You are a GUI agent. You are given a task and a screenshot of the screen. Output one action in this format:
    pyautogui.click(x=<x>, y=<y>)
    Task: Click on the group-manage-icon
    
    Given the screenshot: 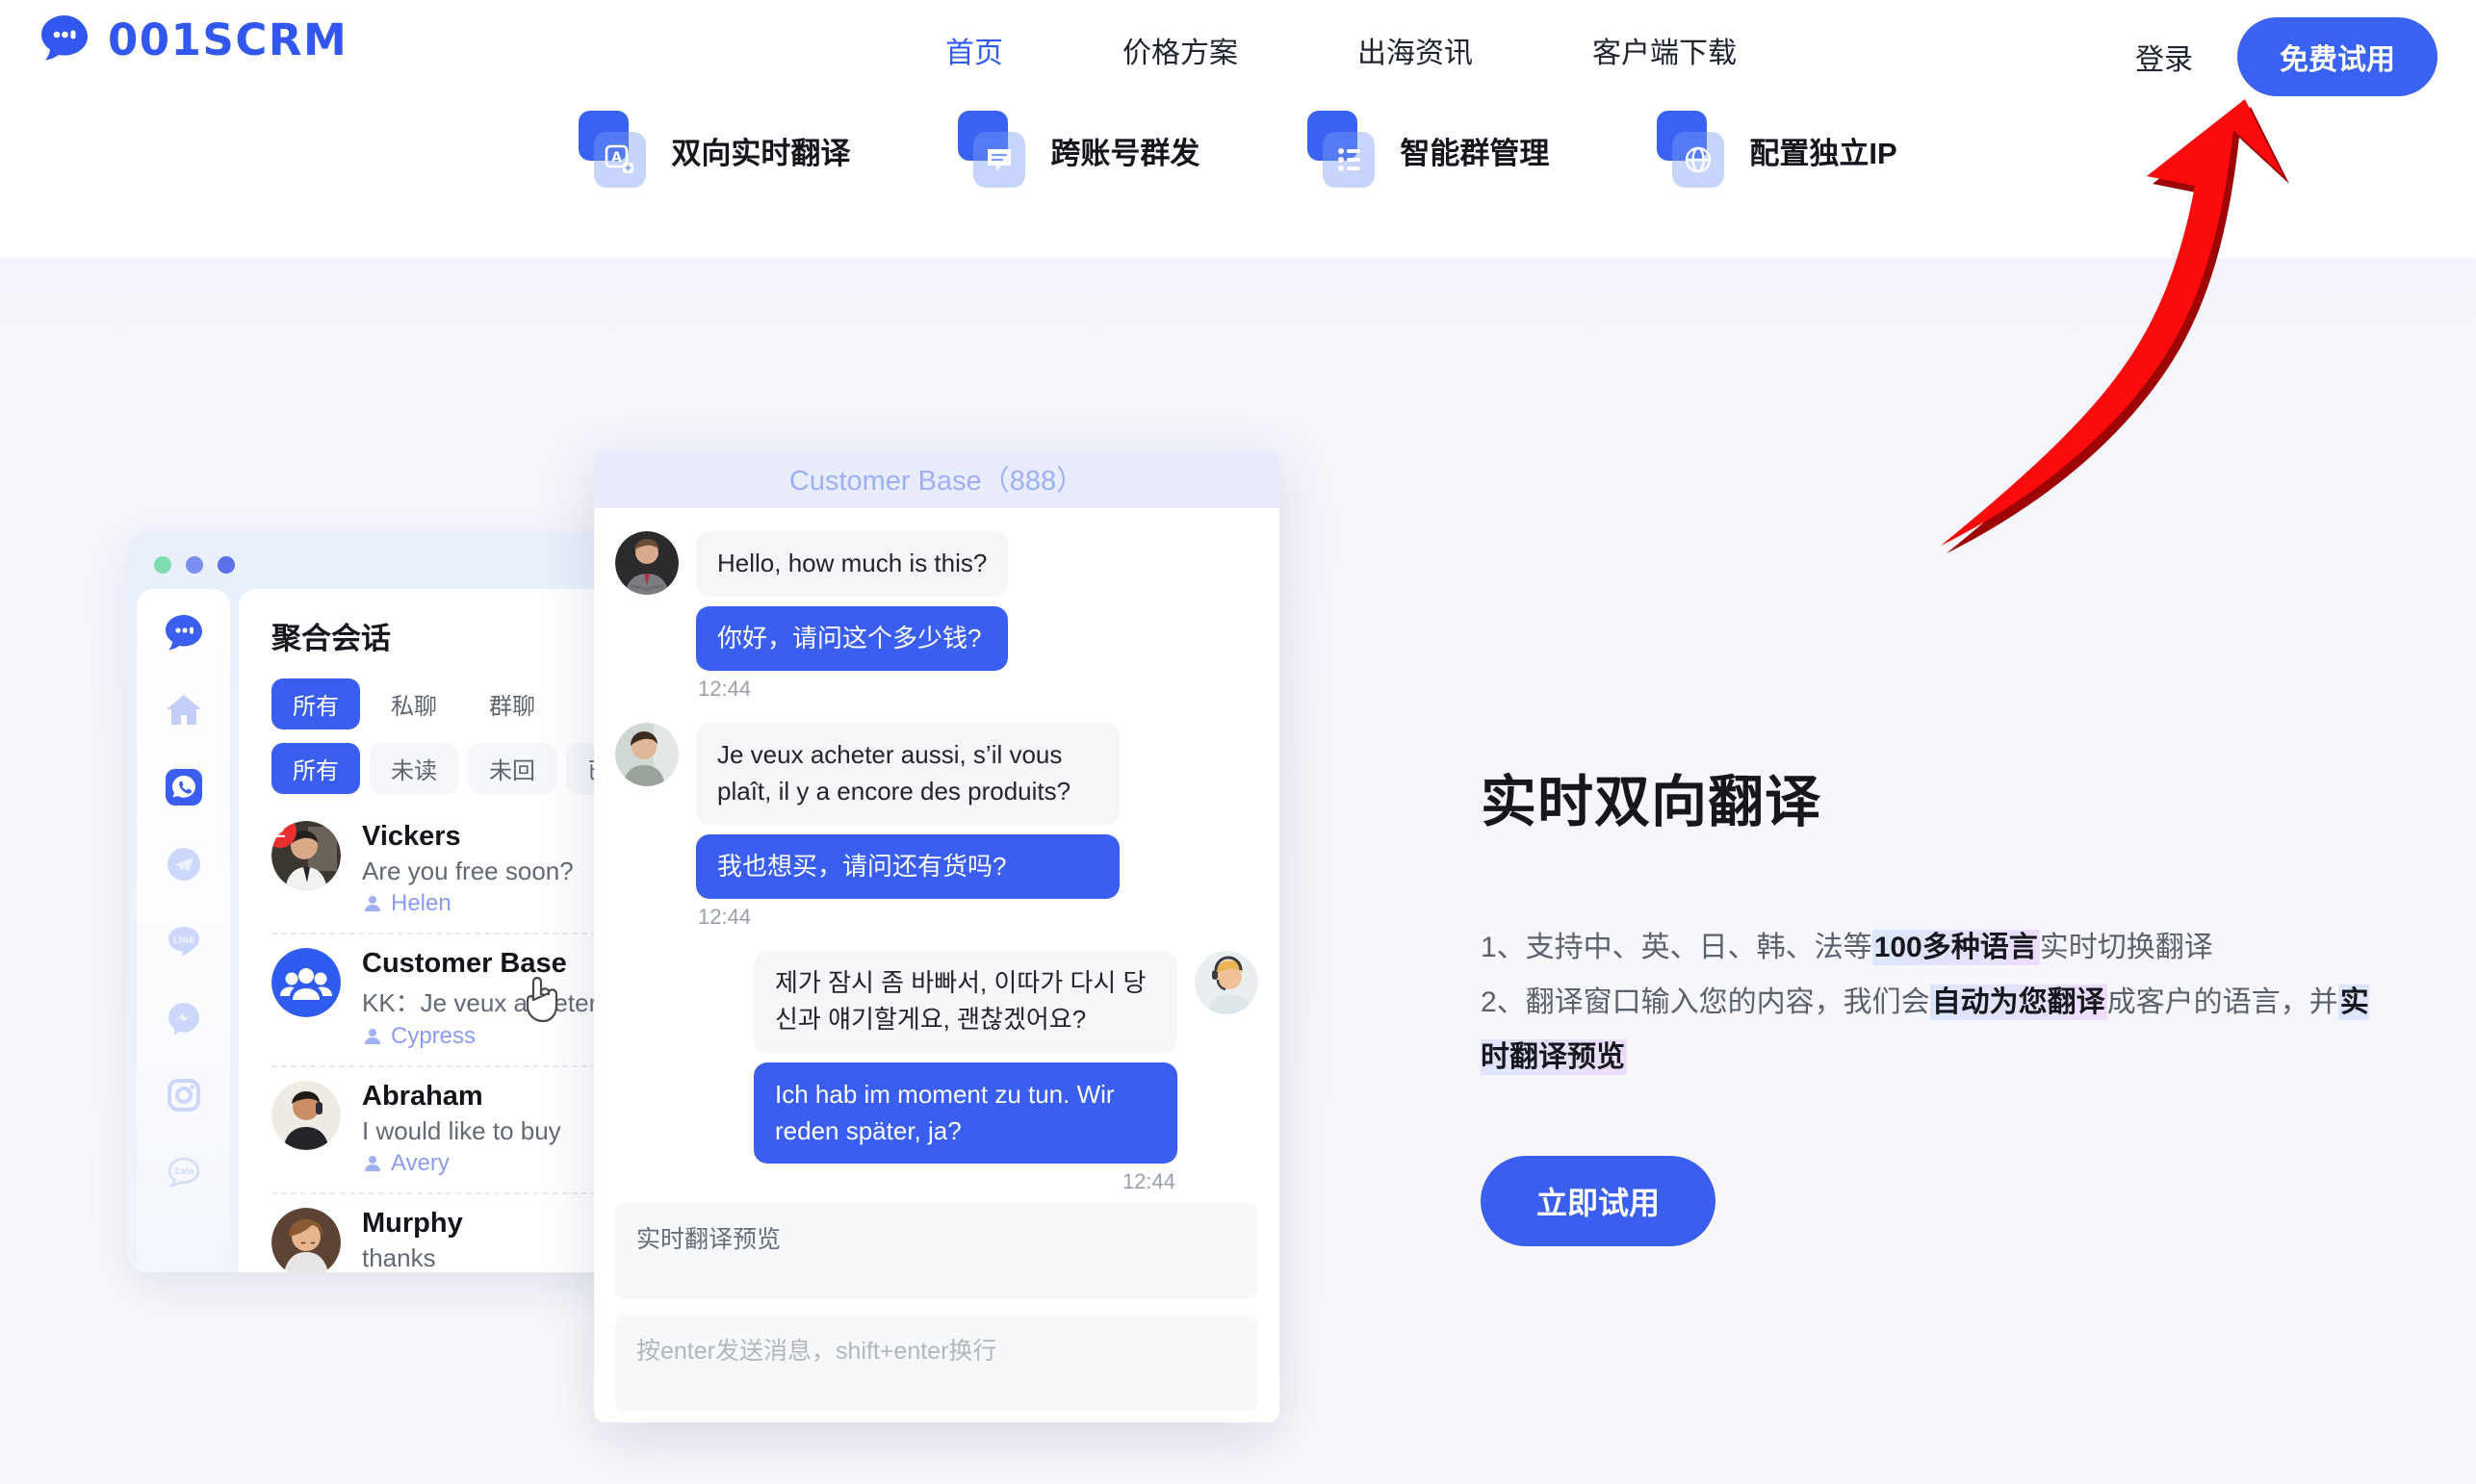 What is the action you would take?
    pyautogui.click(x=1343, y=151)
    